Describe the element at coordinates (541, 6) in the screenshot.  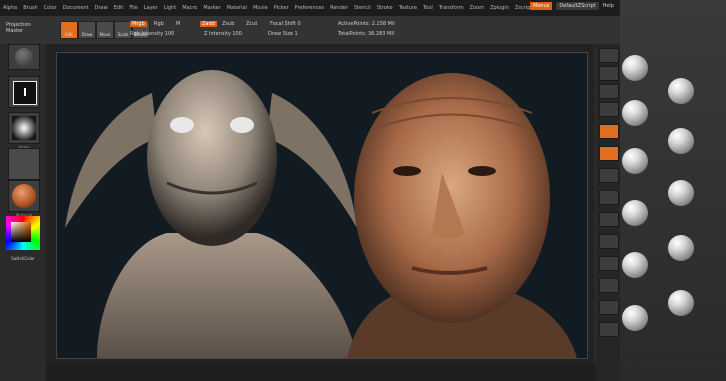
I see `menus-toggle: Menus` at that location.